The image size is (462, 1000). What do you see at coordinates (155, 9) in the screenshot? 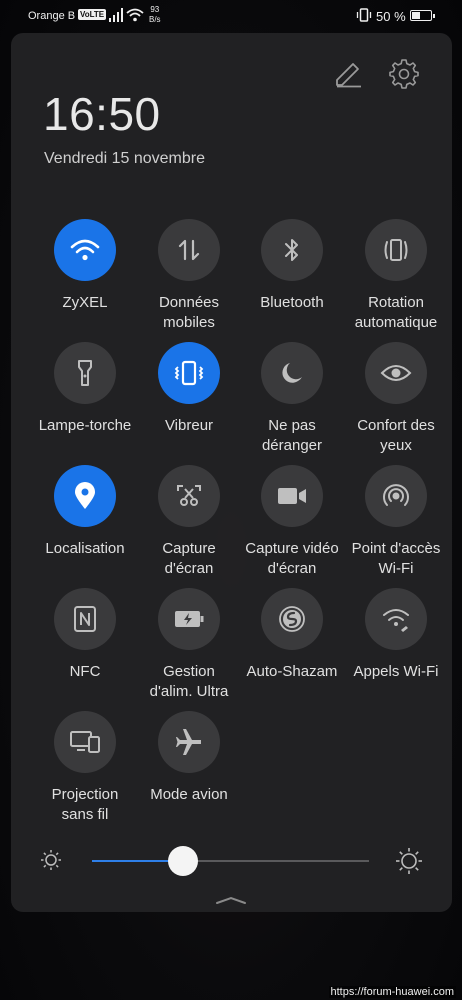
I see `speed-value: 93` at bounding box center [155, 9].